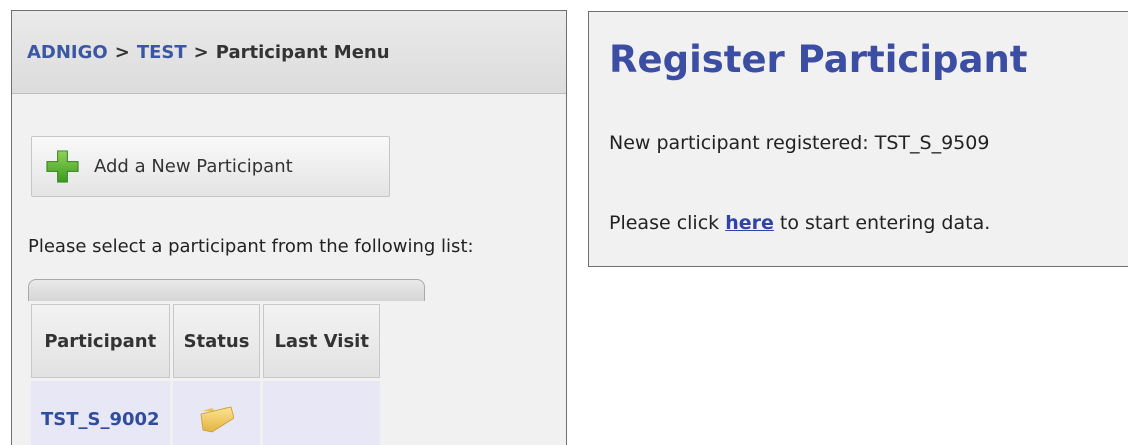  I want to click on click-prefix-text: Please click, so click(664, 223).